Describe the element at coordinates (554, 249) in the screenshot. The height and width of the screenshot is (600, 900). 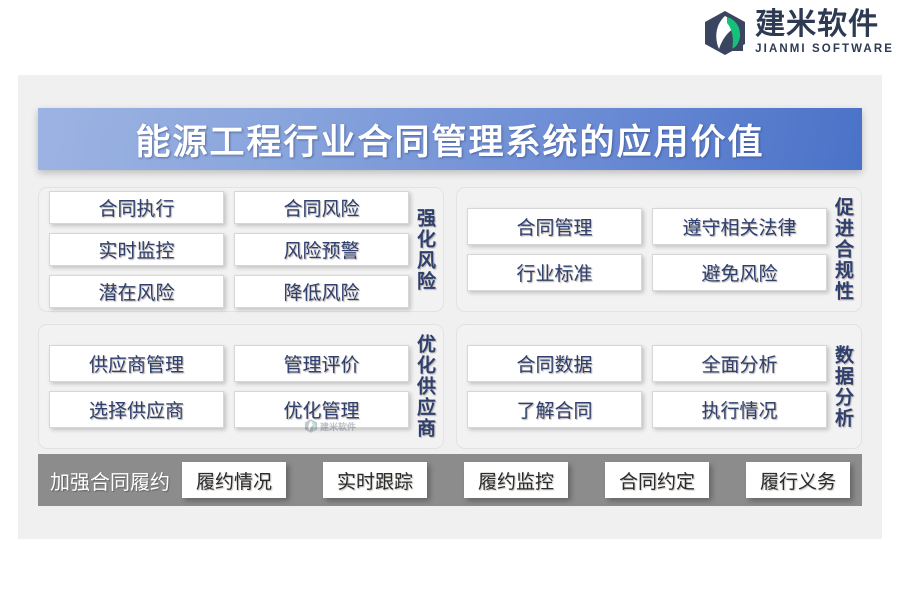
I see `panel-column-left: 合同管理 行业标准` at that location.